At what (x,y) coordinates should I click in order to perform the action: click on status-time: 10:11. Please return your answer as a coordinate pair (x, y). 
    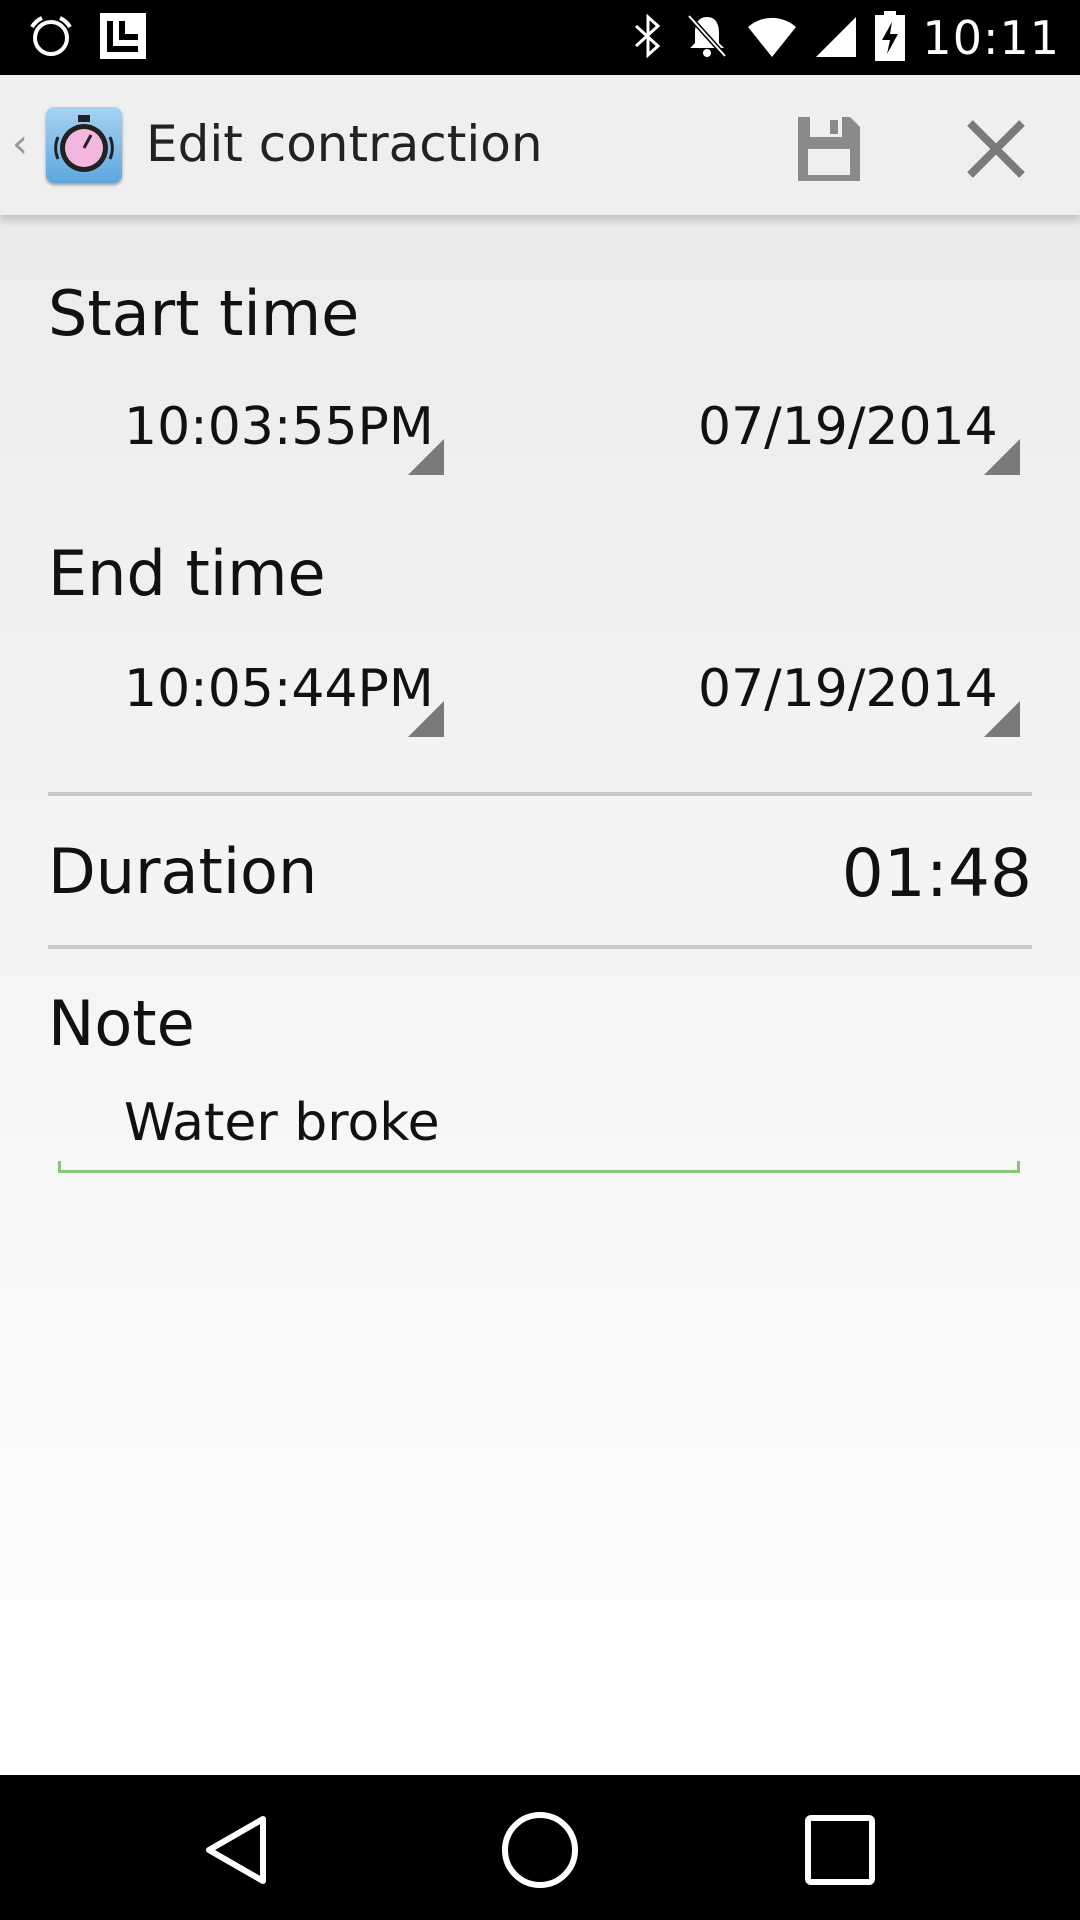
    Looking at the image, I should click on (991, 38).